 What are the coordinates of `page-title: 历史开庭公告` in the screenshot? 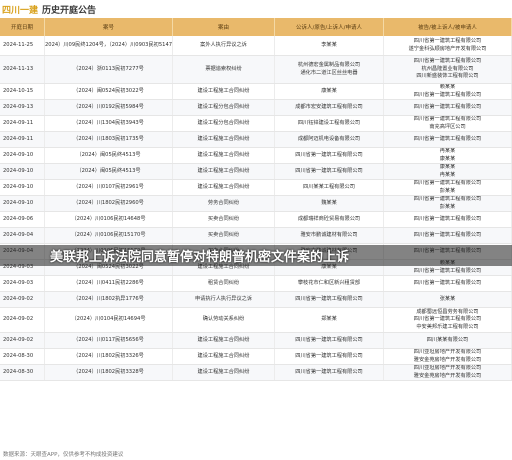 It's located at (69, 10).